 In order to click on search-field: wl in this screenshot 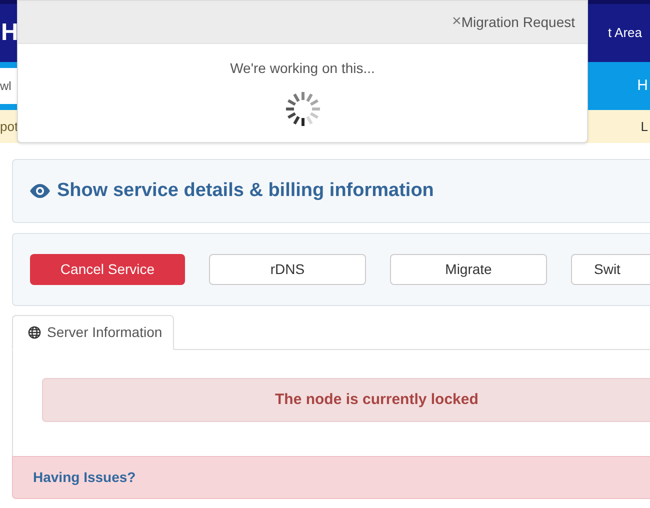, I will do `click(8, 86)`.